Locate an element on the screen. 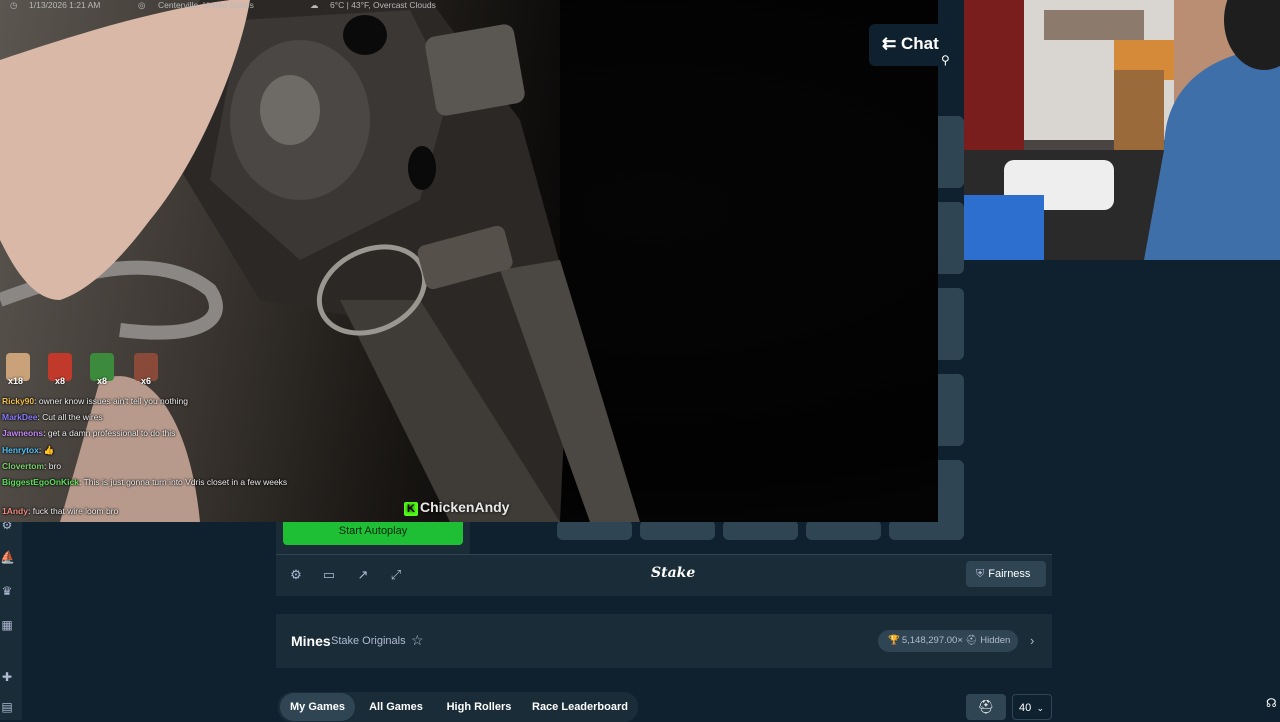 The width and height of the screenshot is (1280, 722). search-icon: ⚲ is located at coordinates (945, 60).